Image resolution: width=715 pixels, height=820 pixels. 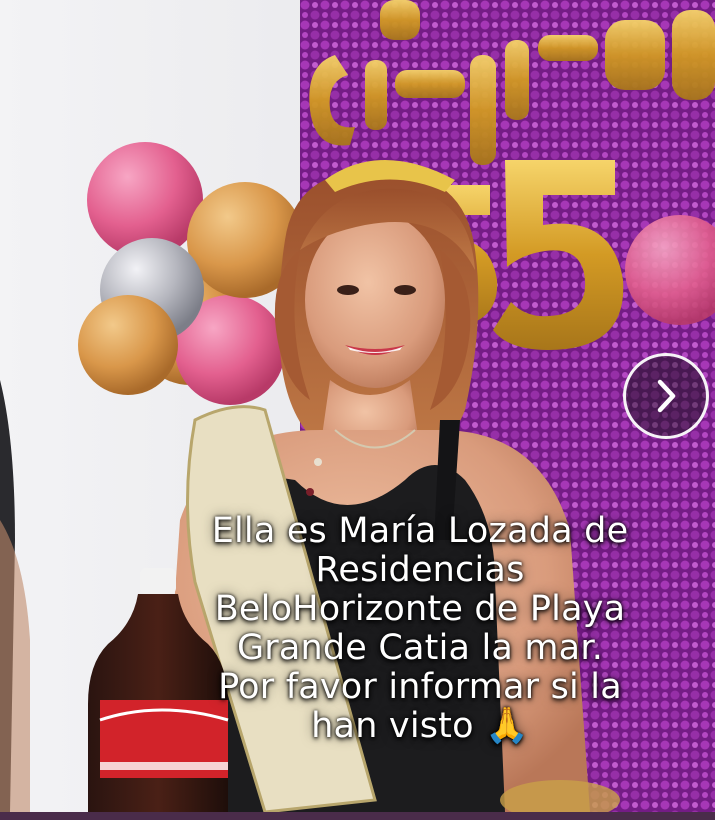 I want to click on chevron-right-icon, so click(x=666, y=396).